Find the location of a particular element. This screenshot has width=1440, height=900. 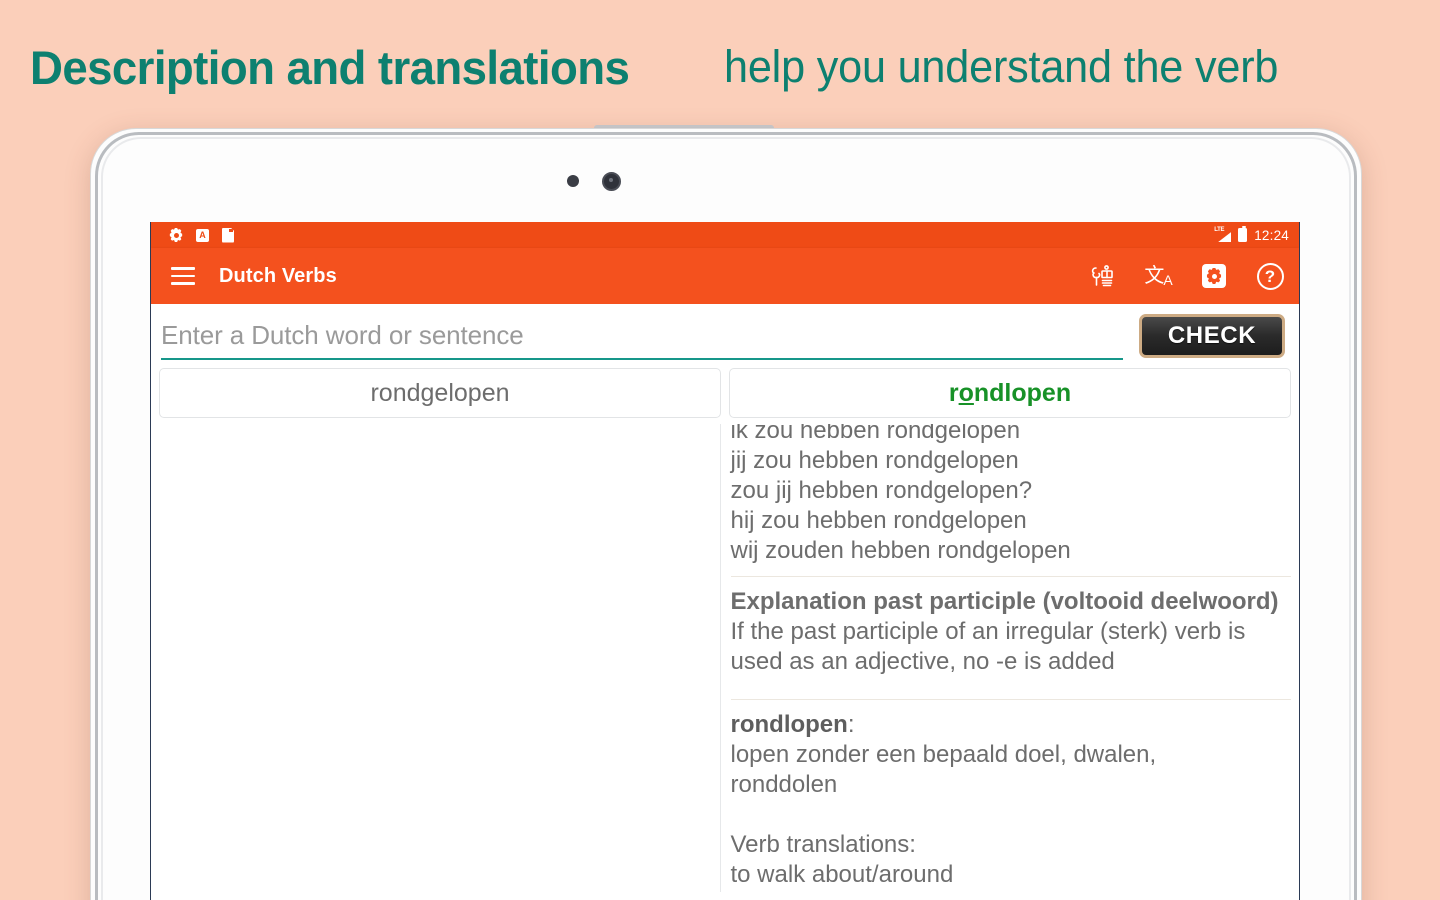

android-status-bar: A LTE 12:24 is located at coordinates (725, 235).